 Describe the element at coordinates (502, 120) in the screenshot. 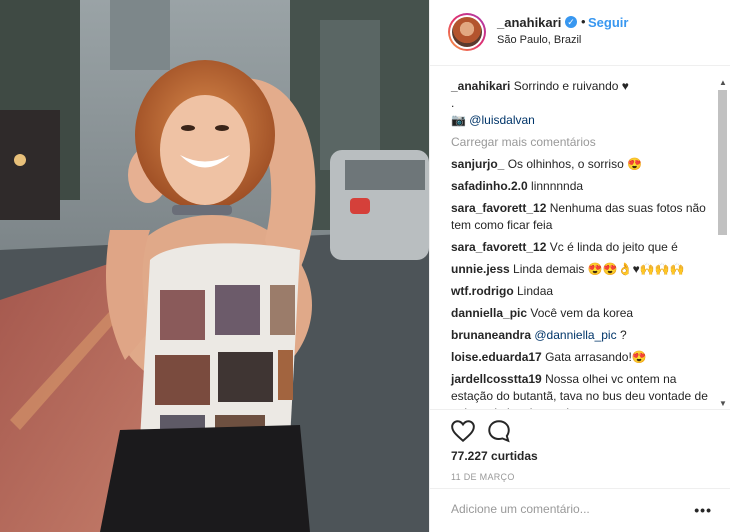

I see `caption-mention: @luisdalvan` at that location.